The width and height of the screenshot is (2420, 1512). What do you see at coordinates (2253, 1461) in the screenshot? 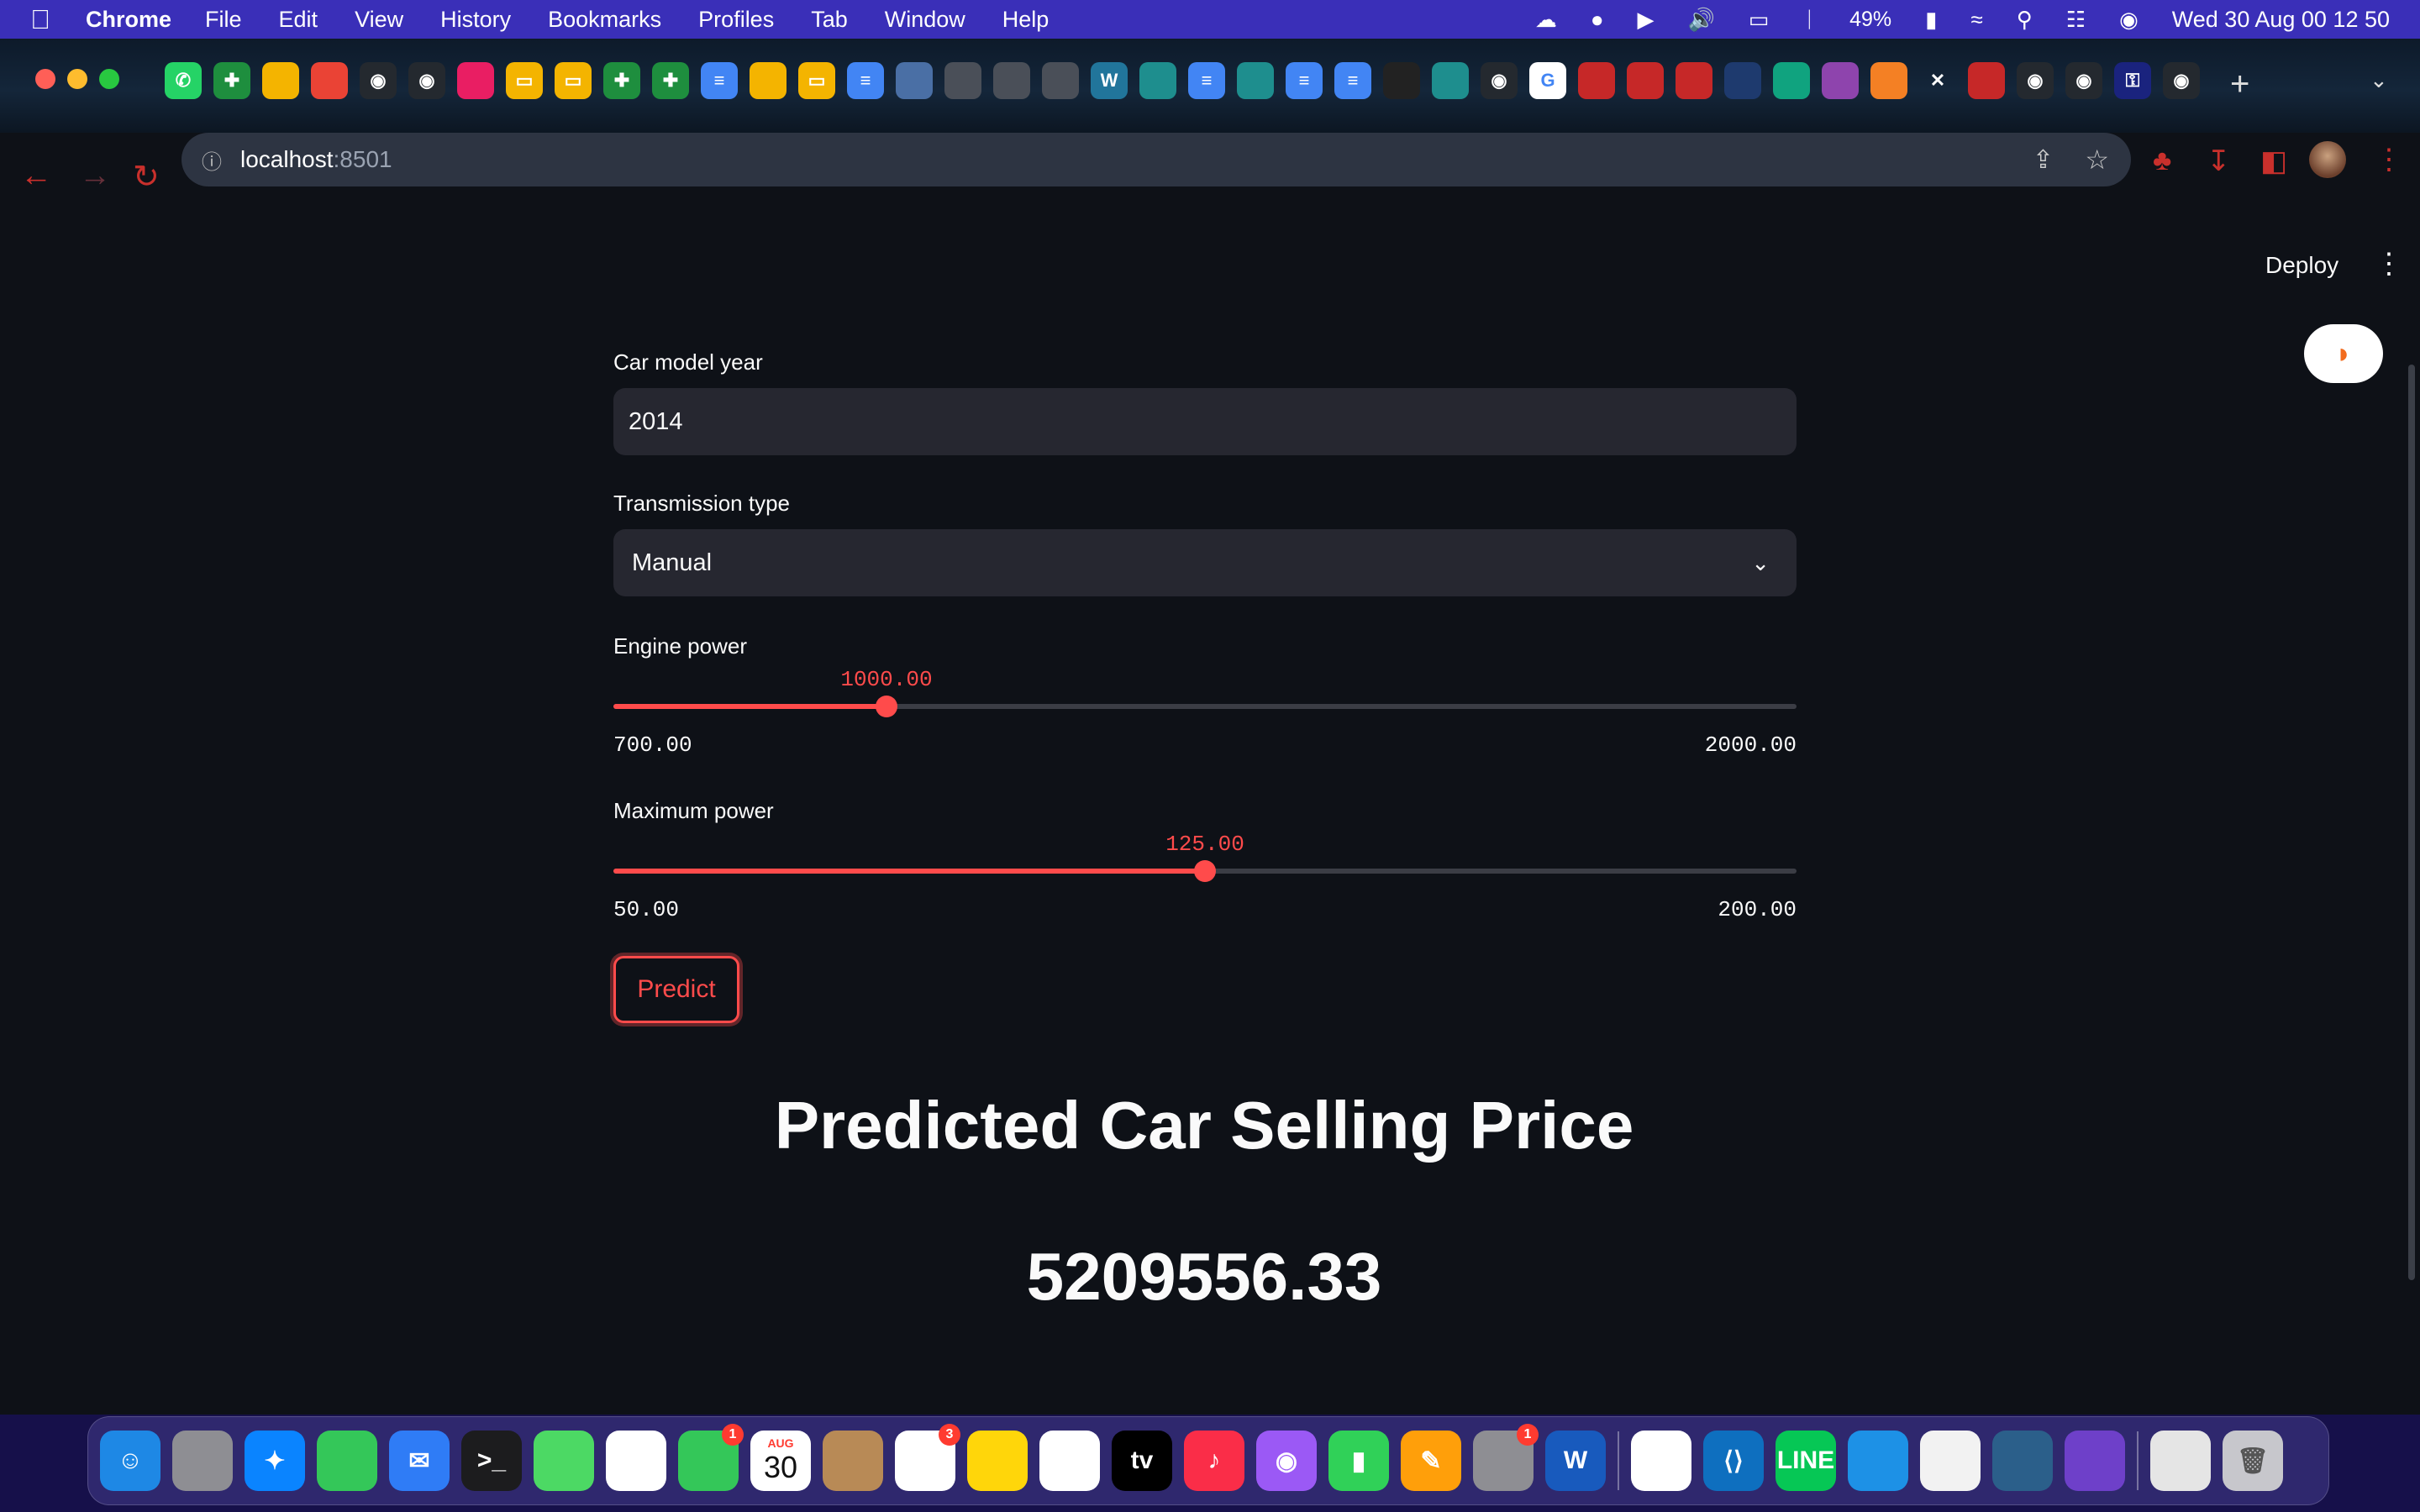
I see `dock-trash-icon: 🗑` at bounding box center [2253, 1461].